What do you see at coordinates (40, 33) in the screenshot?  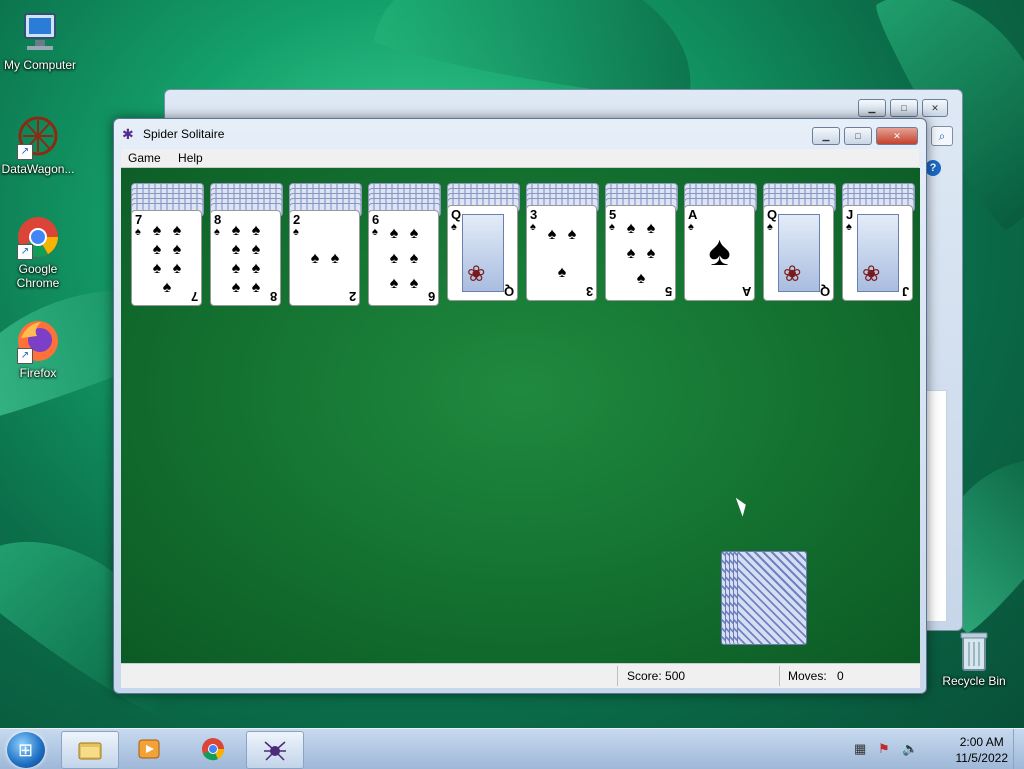 I see `computer-icon` at bounding box center [40, 33].